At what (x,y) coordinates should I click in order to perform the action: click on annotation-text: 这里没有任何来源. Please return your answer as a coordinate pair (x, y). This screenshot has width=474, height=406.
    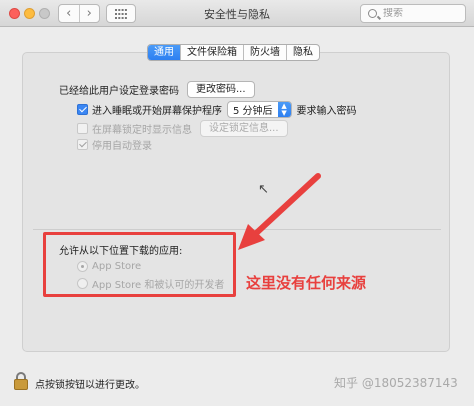
    Looking at the image, I should click on (306, 283).